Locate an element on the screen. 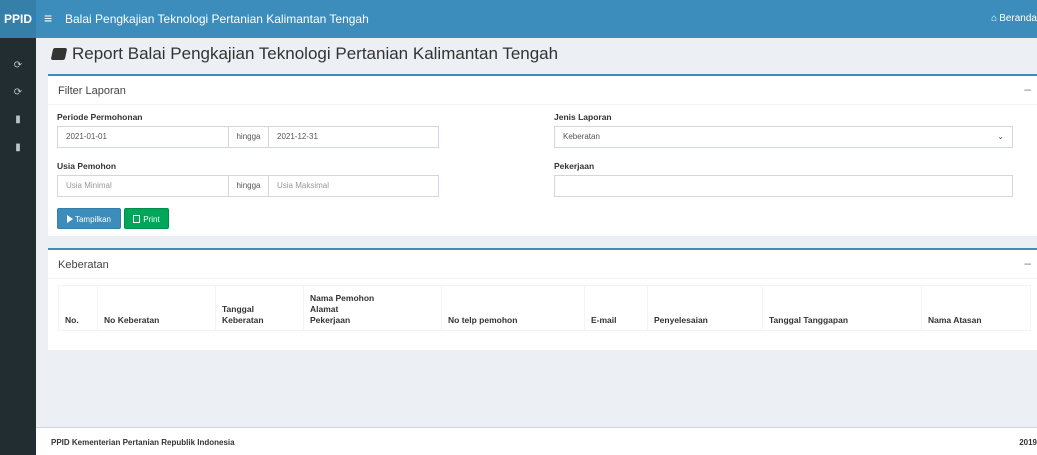 This screenshot has height=455, width=1037. tampilkan-button: Tampilkan is located at coordinates (89, 218).